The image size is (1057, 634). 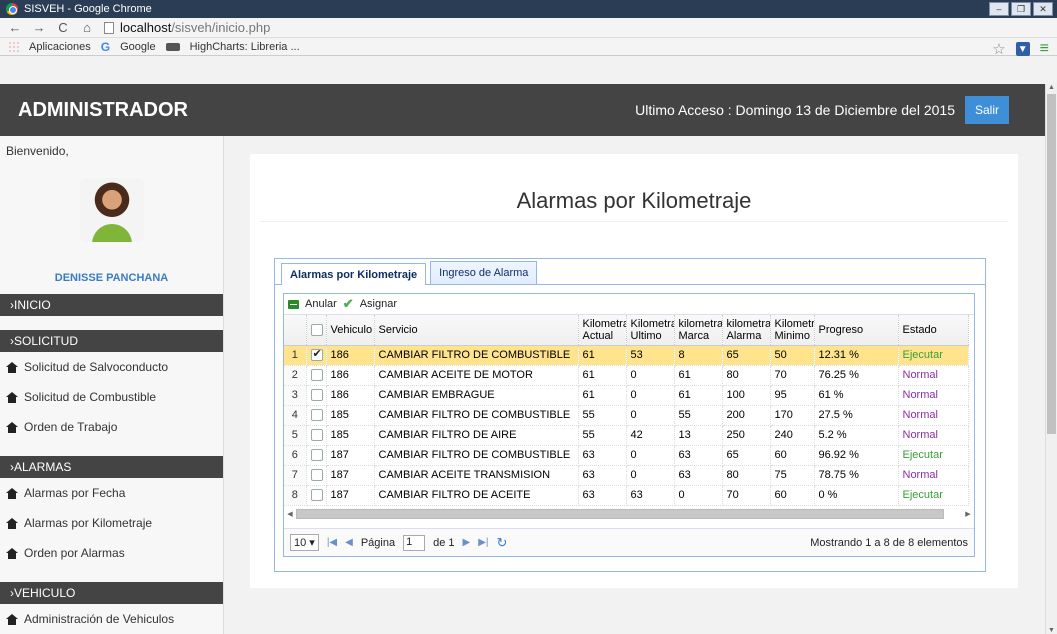 I want to click on bookmark-star-icon: ☆, so click(x=998, y=49).